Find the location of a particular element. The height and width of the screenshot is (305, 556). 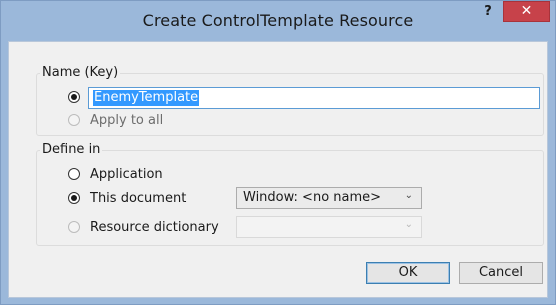

title-bar: Create ControlTemplate Resource ? ✕ is located at coordinates (278, 21).